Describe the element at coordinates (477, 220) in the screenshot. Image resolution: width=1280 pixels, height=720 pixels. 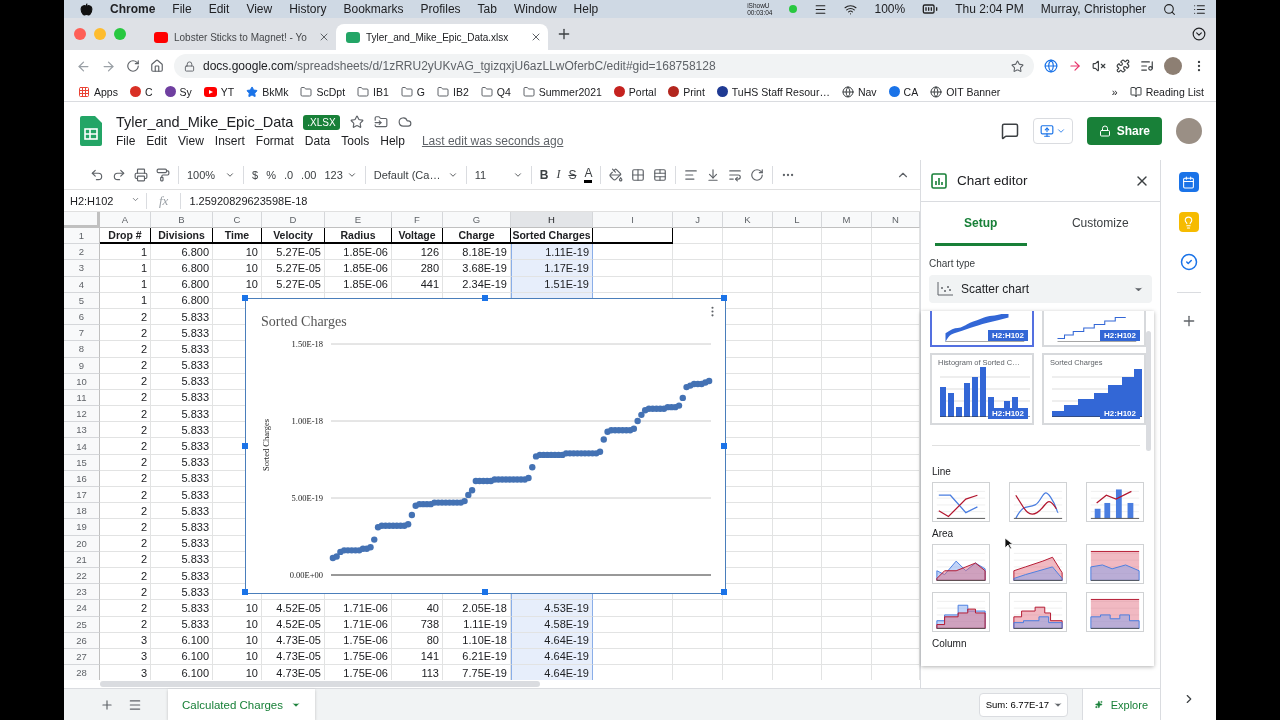
I see `column-header: G` at that location.